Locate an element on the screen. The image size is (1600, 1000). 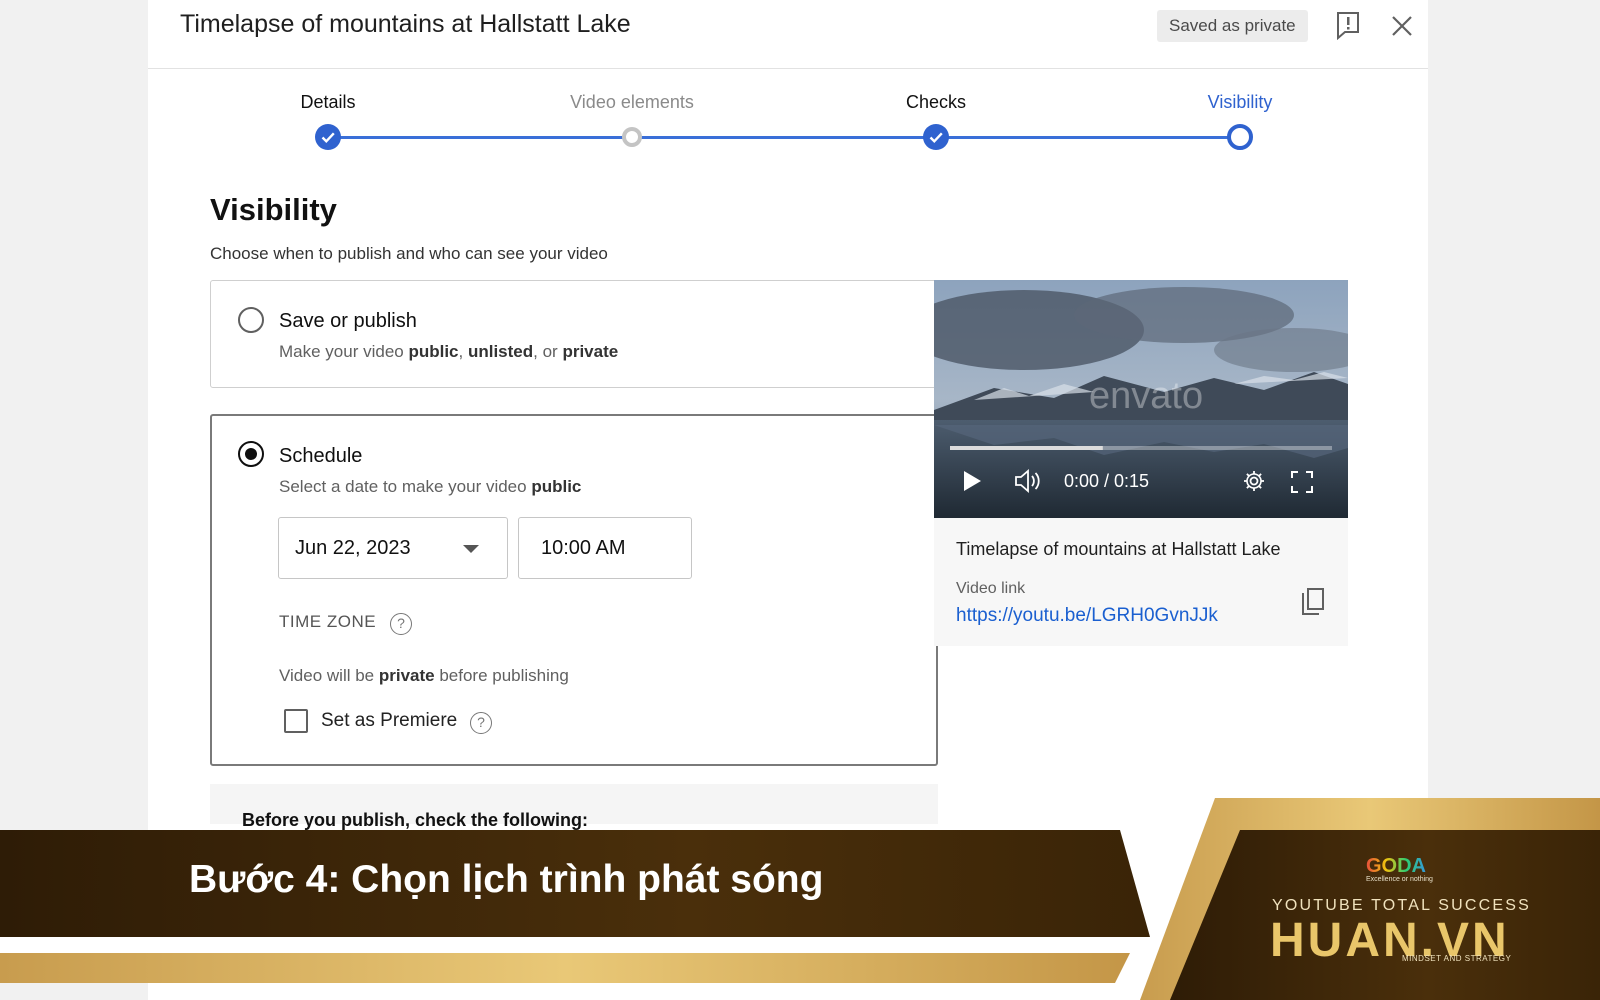
premiere-checkbox is located at coordinates (296, 721).